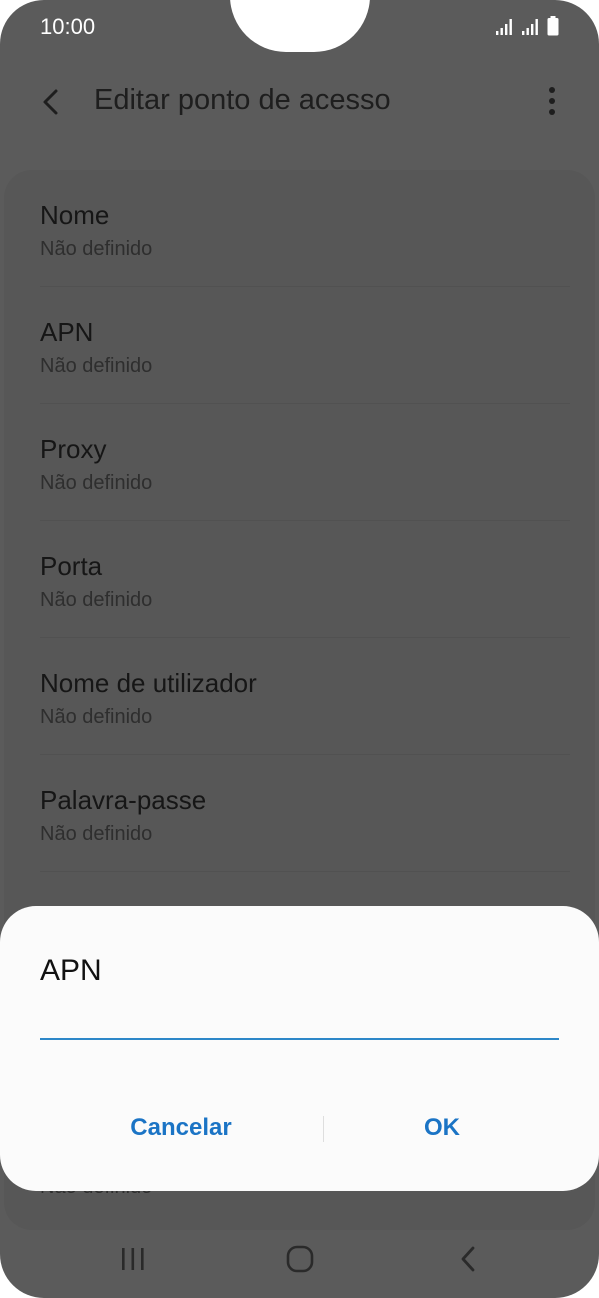 Image resolution: width=599 pixels, height=1298 pixels. I want to click on status-icons, so click(527, 26).